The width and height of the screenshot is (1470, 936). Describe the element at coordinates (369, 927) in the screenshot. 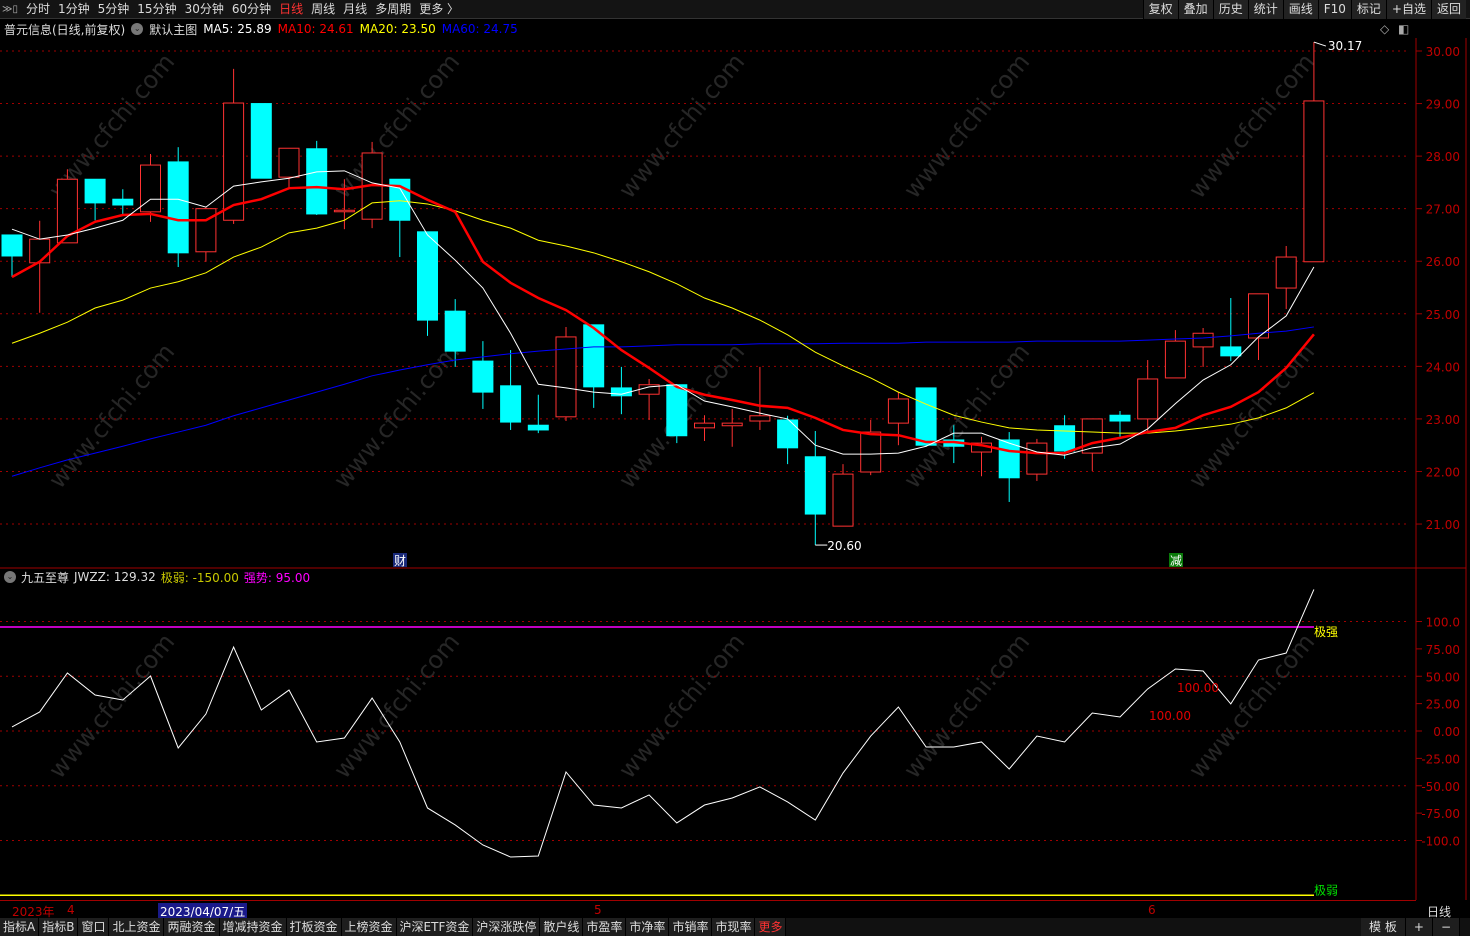

I see `indicator-tab: 上榜资金` at that location.